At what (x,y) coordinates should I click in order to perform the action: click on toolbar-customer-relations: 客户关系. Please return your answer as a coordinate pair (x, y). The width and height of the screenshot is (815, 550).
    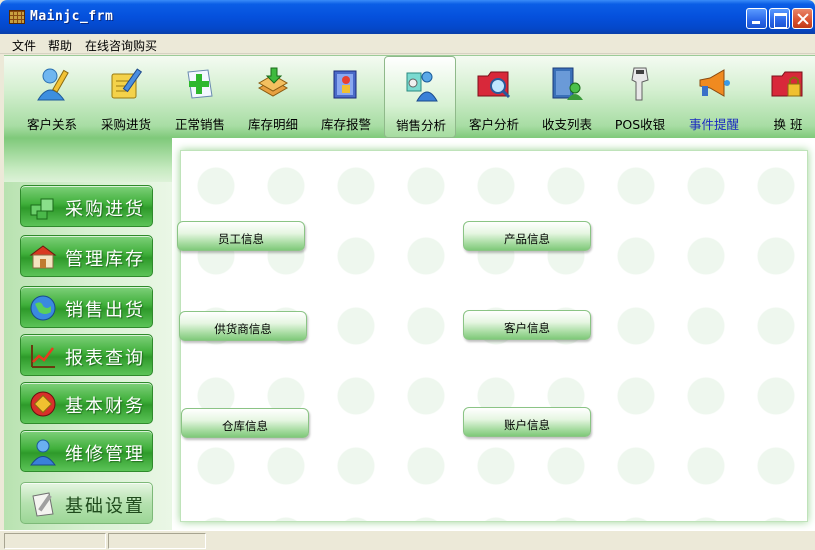
    Looking at the image, I should click on (52, 97).